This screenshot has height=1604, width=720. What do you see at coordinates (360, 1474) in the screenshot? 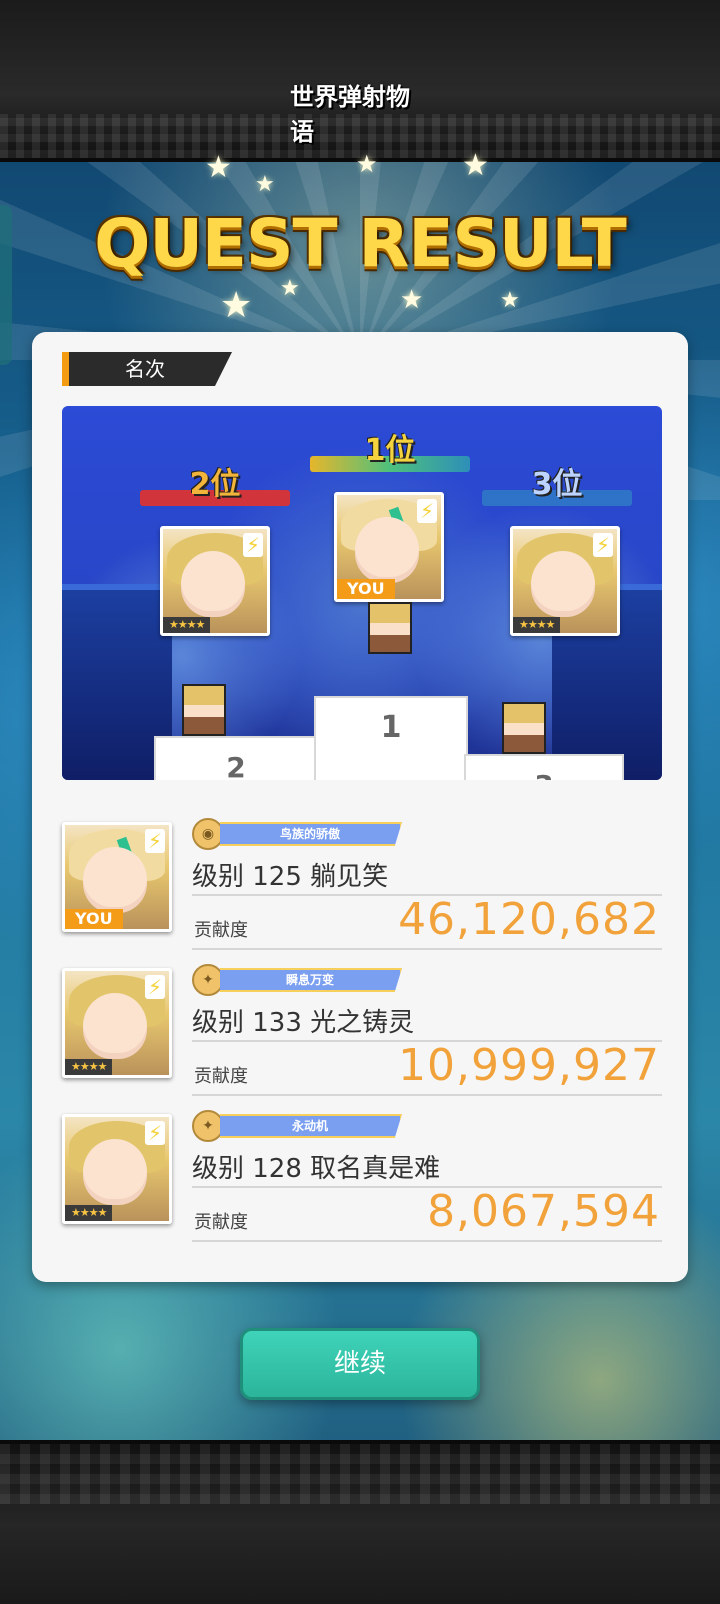
I see `bottom-bar-pattern` at bounding box center [360, 1474].